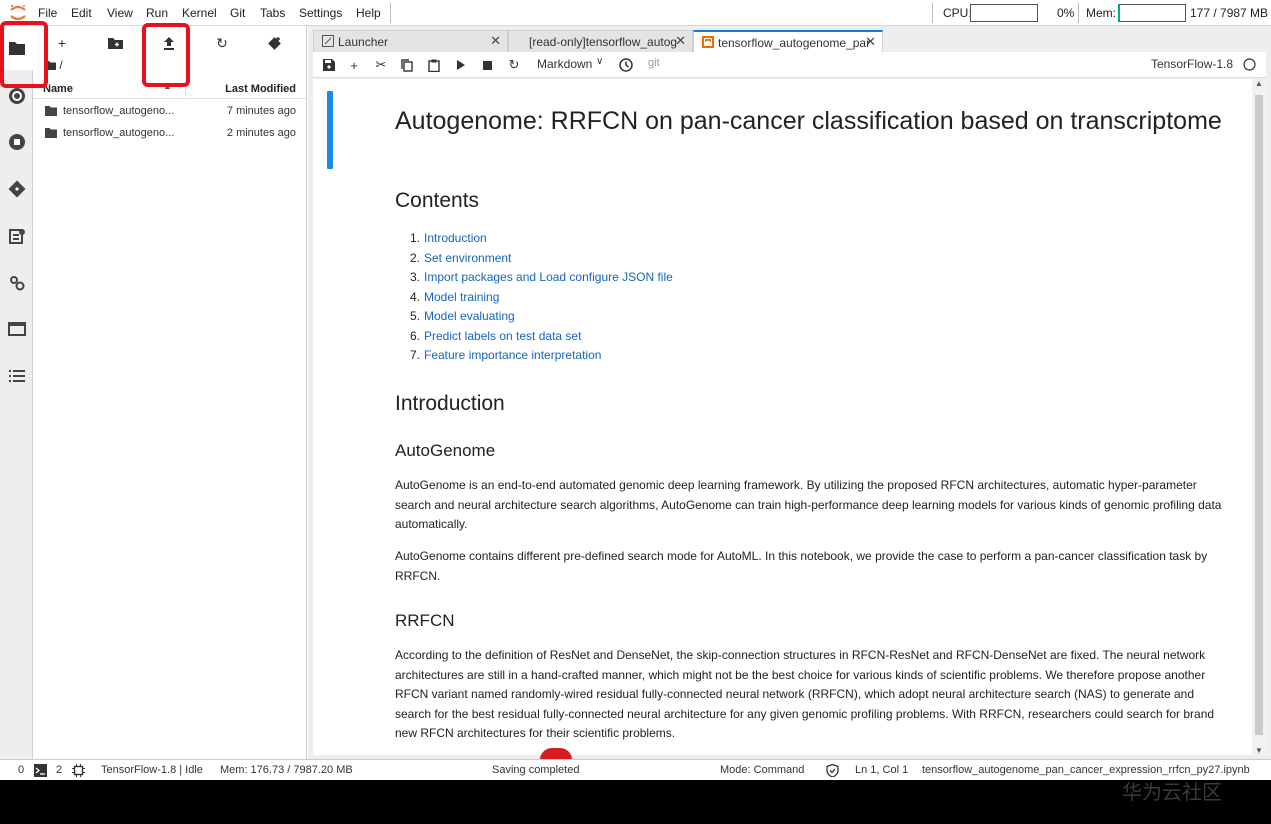 This screenshot has height=824, width=1271. I want to click on running-icon, so click(17, 96).